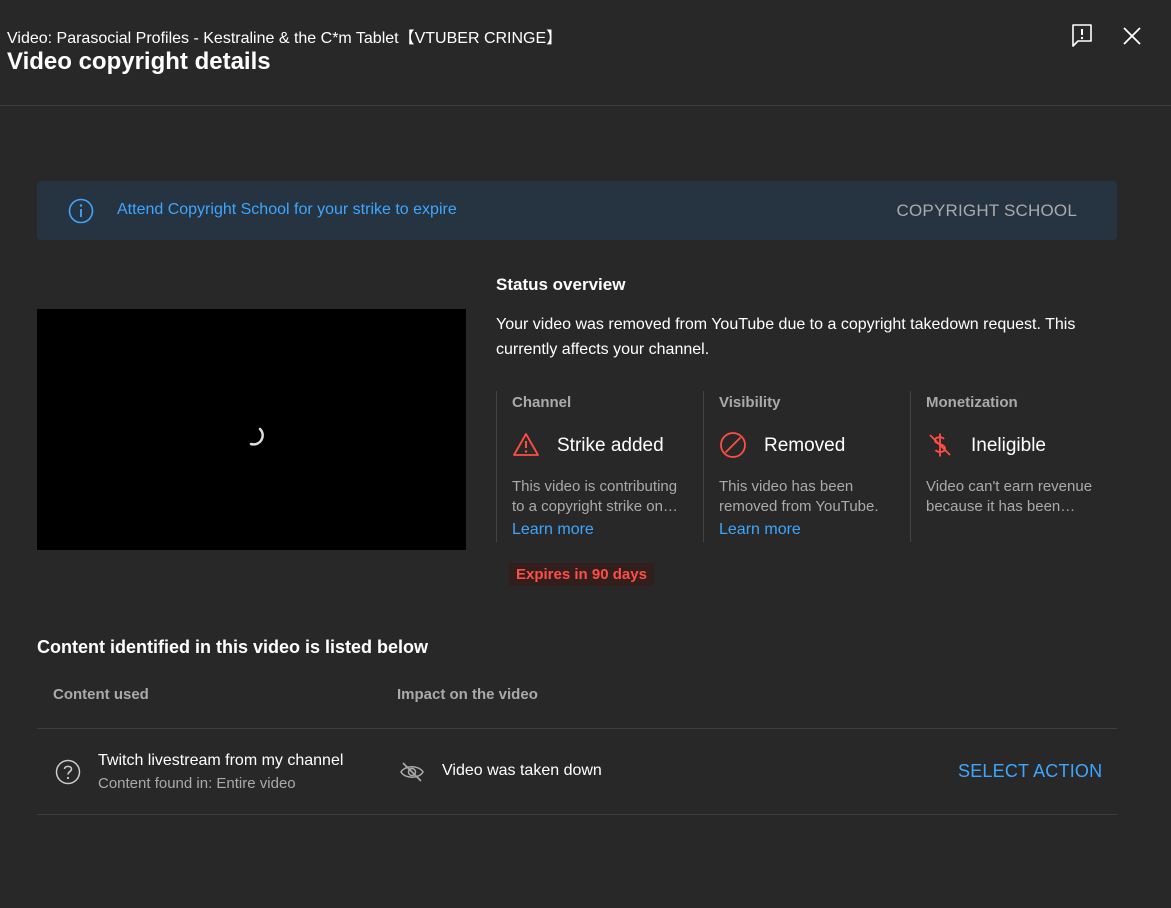  I want to click on monetization-status: Ineligible, so click(1008, 445).